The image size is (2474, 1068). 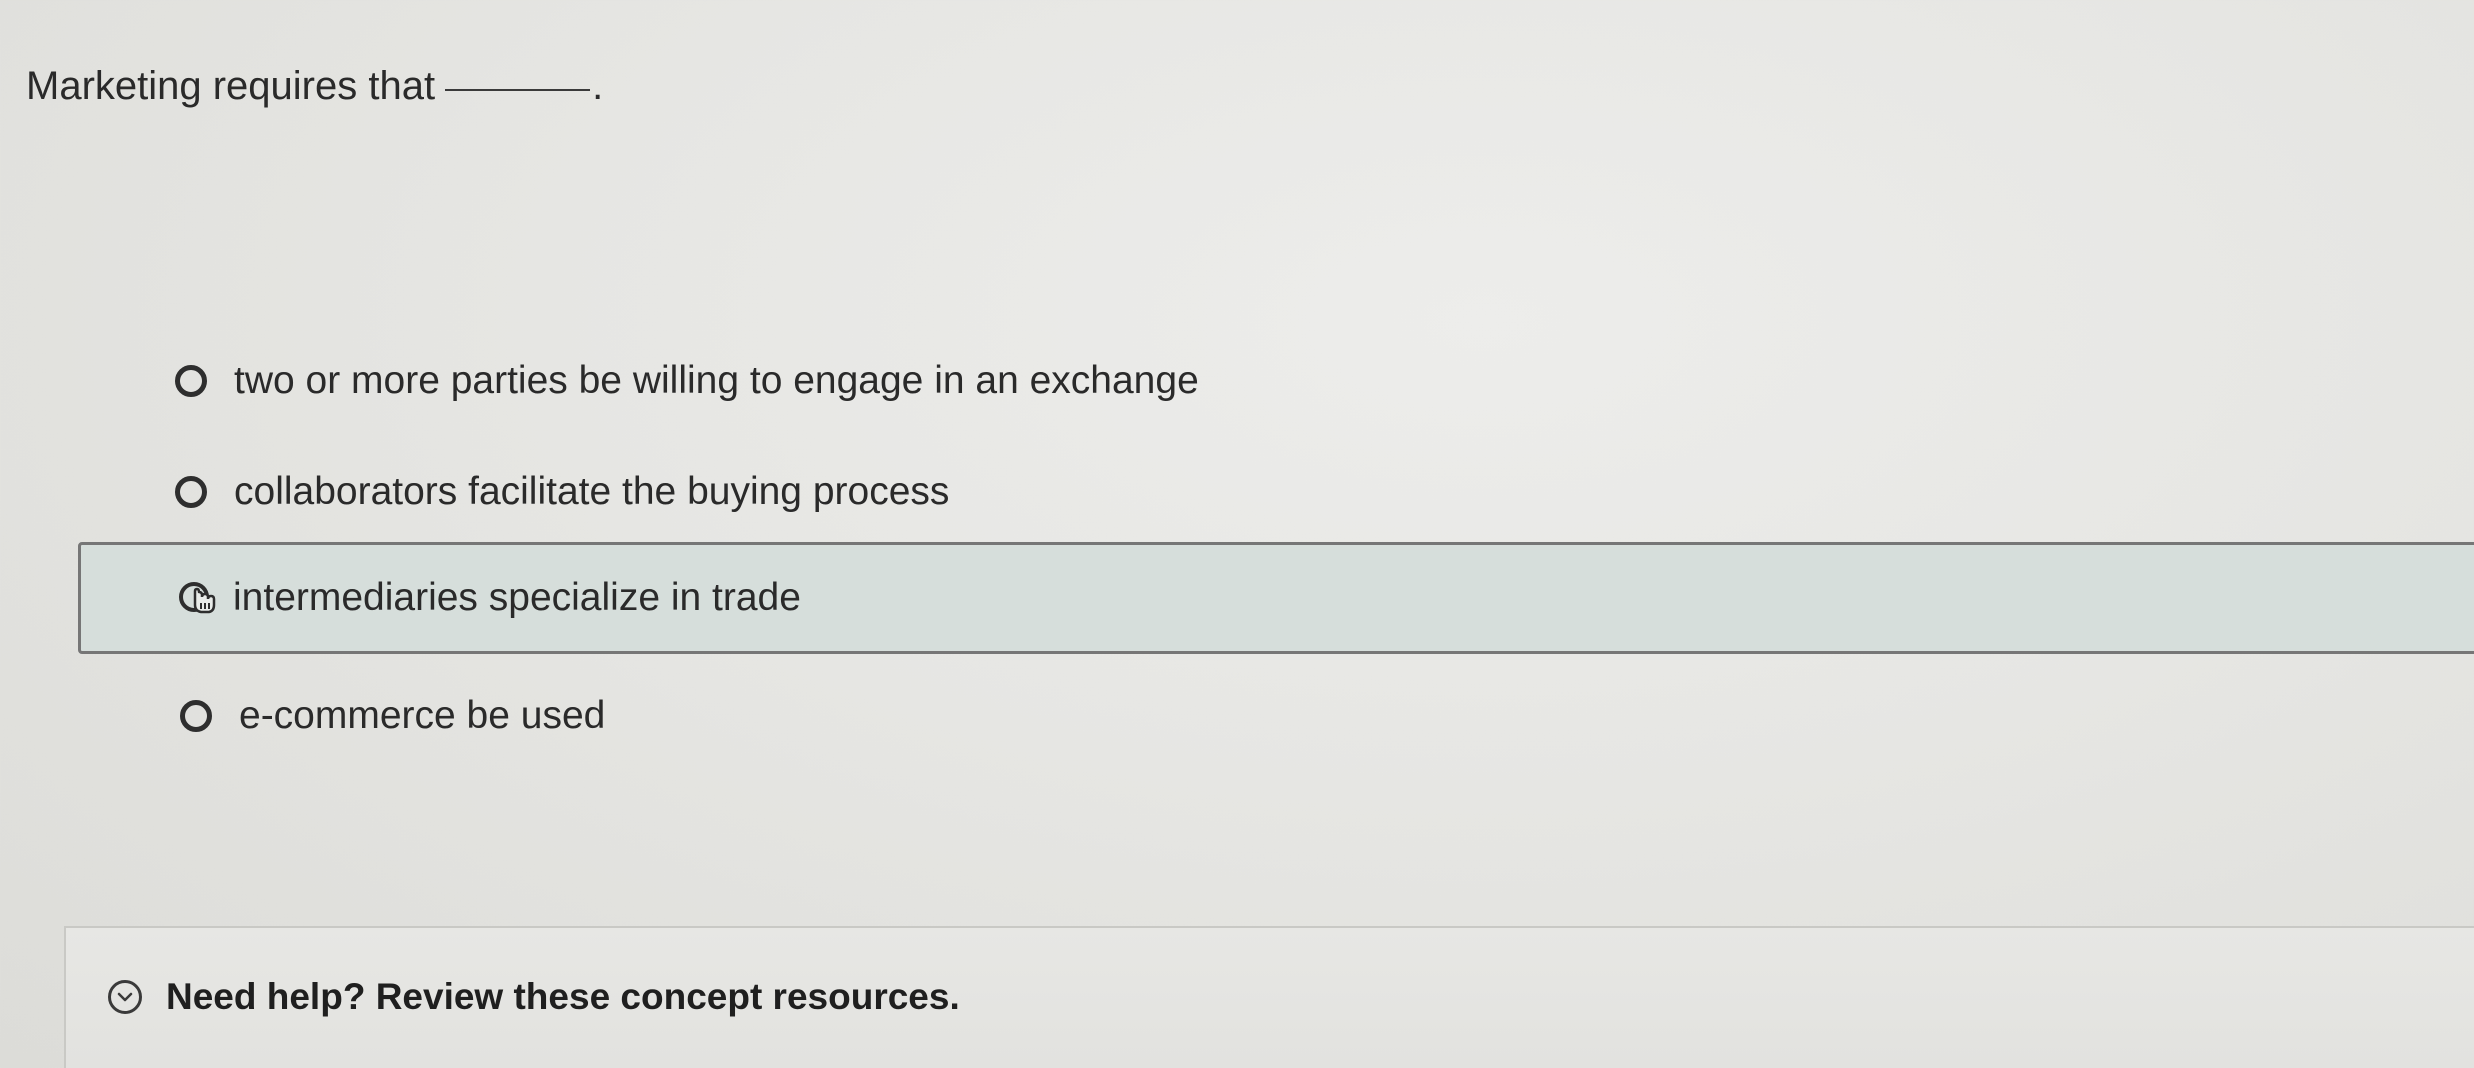 What do you see at coordinates (598, 86) in the screenshot?
I see `question-period: .` at bounding box center [598, 86].